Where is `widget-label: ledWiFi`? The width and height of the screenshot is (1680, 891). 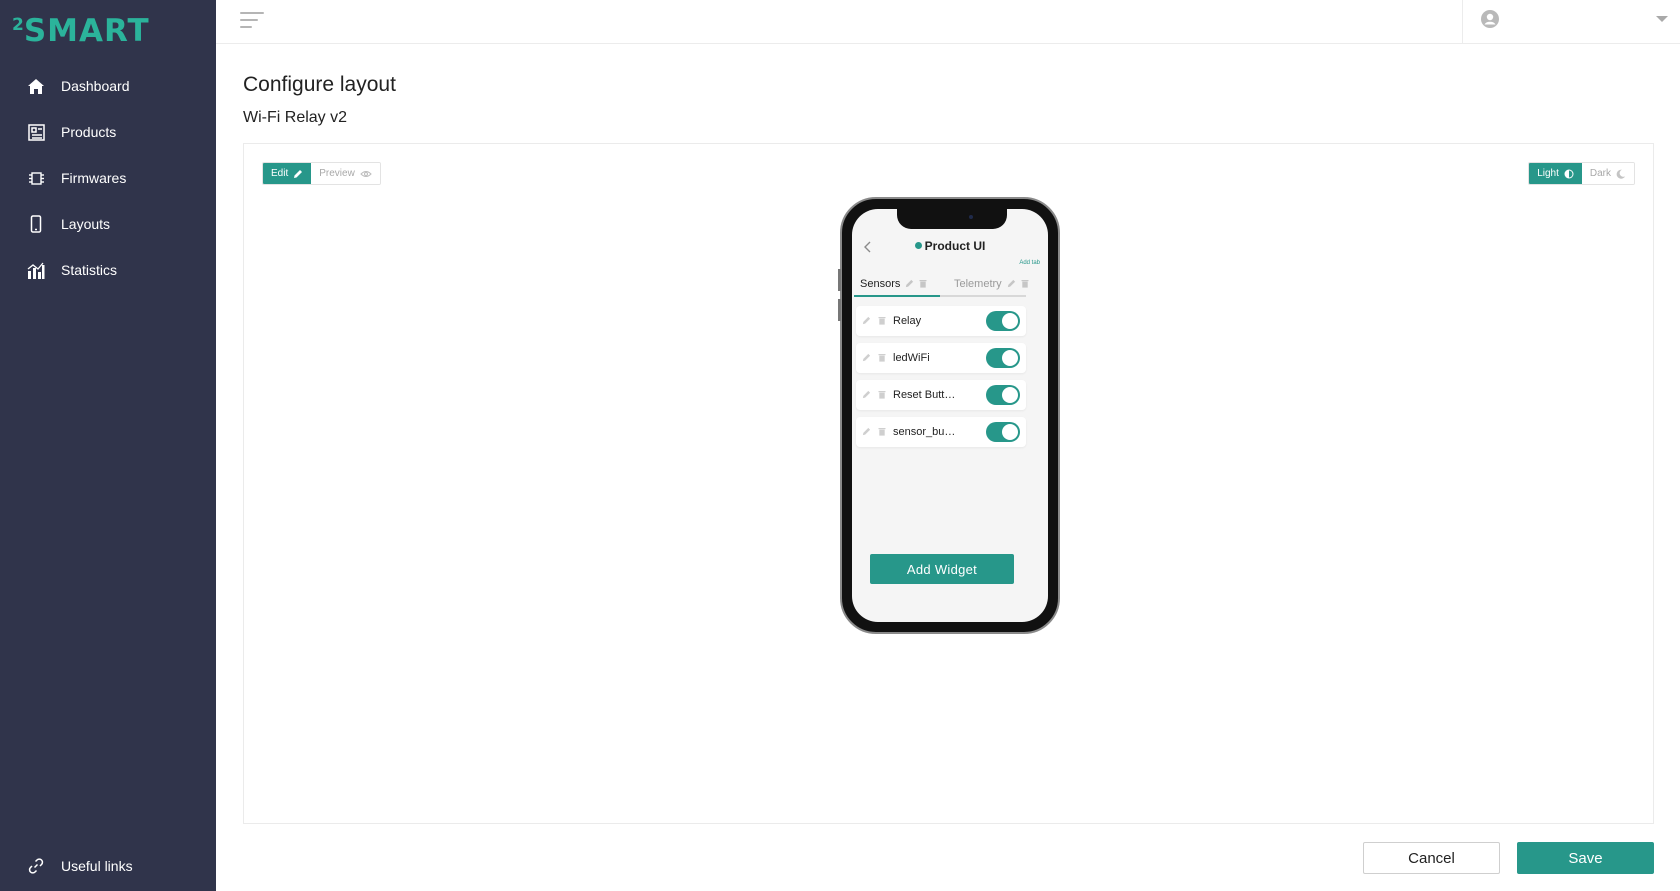
widget-label: ledWiFi is located at coordinates (911, 358).